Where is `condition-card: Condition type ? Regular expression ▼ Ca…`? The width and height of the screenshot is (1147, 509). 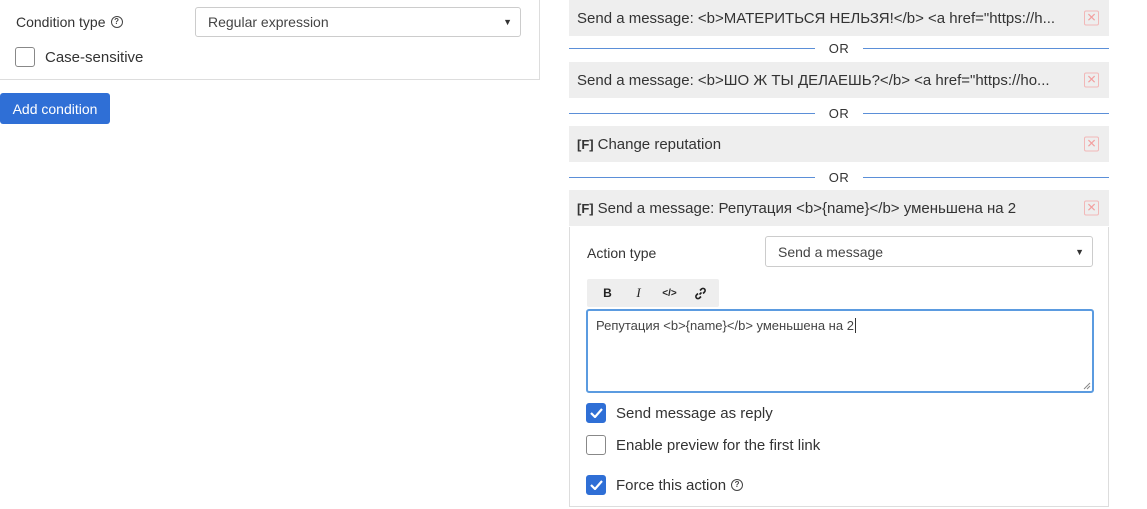
condition-card: Condition type ? Regular expression ▼ Ca… is located at coordinates (270, 40).